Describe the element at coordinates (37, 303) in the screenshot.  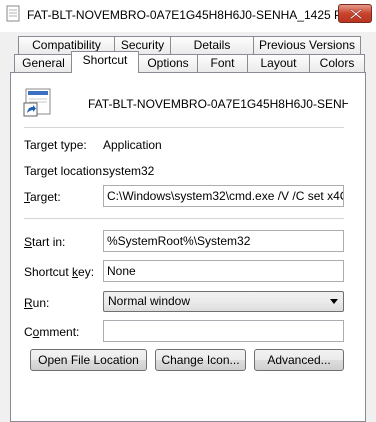
I see `run-label: Run:` at that location.